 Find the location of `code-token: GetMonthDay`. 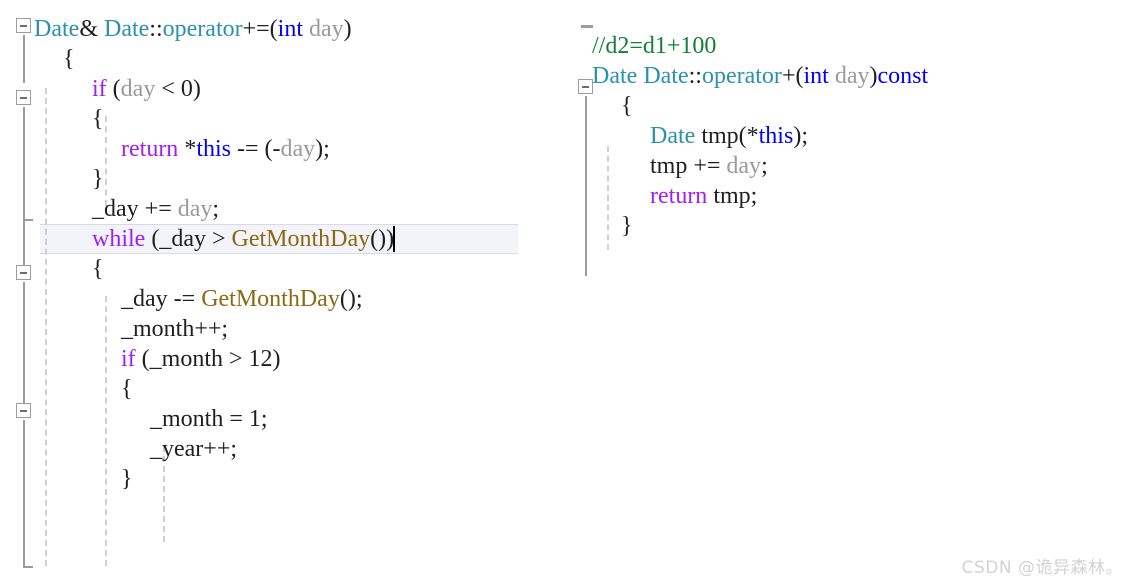

code-token: GetMonthDay is located at coordinates (270, 299).